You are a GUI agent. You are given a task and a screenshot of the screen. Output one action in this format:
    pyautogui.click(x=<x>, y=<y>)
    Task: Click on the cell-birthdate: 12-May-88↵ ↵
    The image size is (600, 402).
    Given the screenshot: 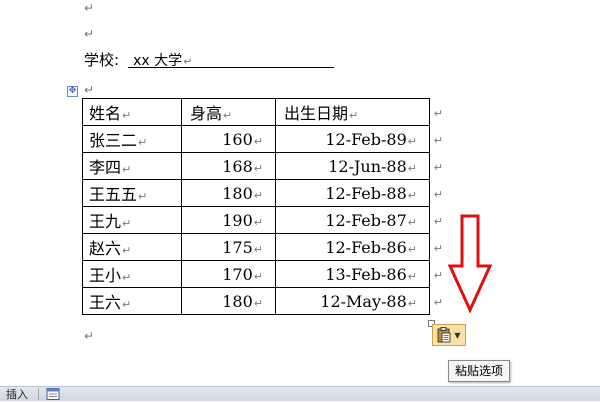 What is the action you would take?
    pyautogui.click(x=359, y=301)
    